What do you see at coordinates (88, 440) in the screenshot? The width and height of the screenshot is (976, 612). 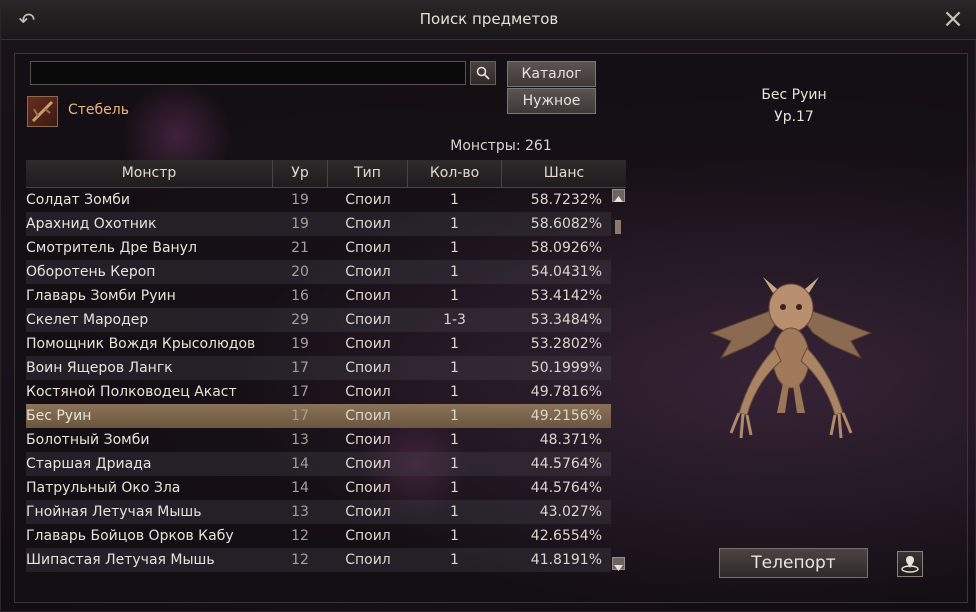 I see `monster-name-cell: Болотный Зомби` at bounding box center [88, 440].